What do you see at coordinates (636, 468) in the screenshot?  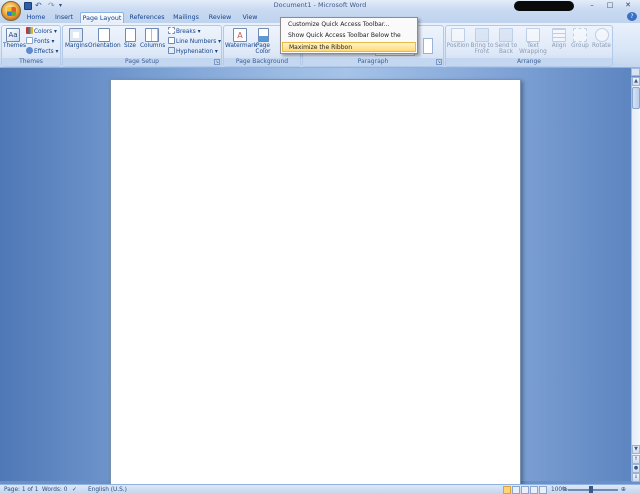 I see `select-browse-object-icon: ●` at bounding box center [636, 468].